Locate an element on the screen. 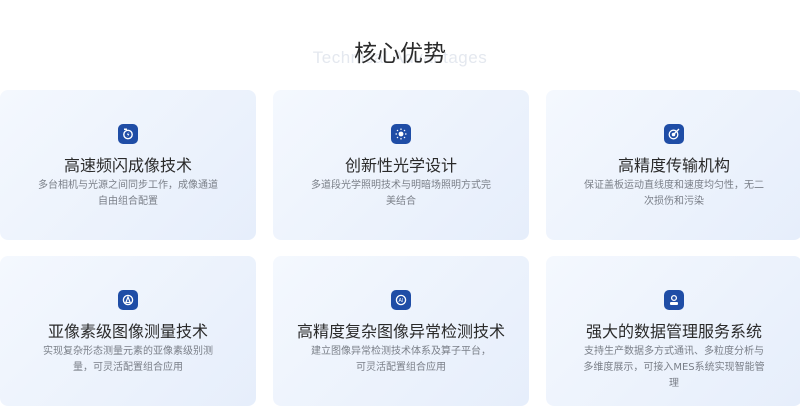  card-title: 亚像素级图像测量技术 is located at coordinates (127, 331).